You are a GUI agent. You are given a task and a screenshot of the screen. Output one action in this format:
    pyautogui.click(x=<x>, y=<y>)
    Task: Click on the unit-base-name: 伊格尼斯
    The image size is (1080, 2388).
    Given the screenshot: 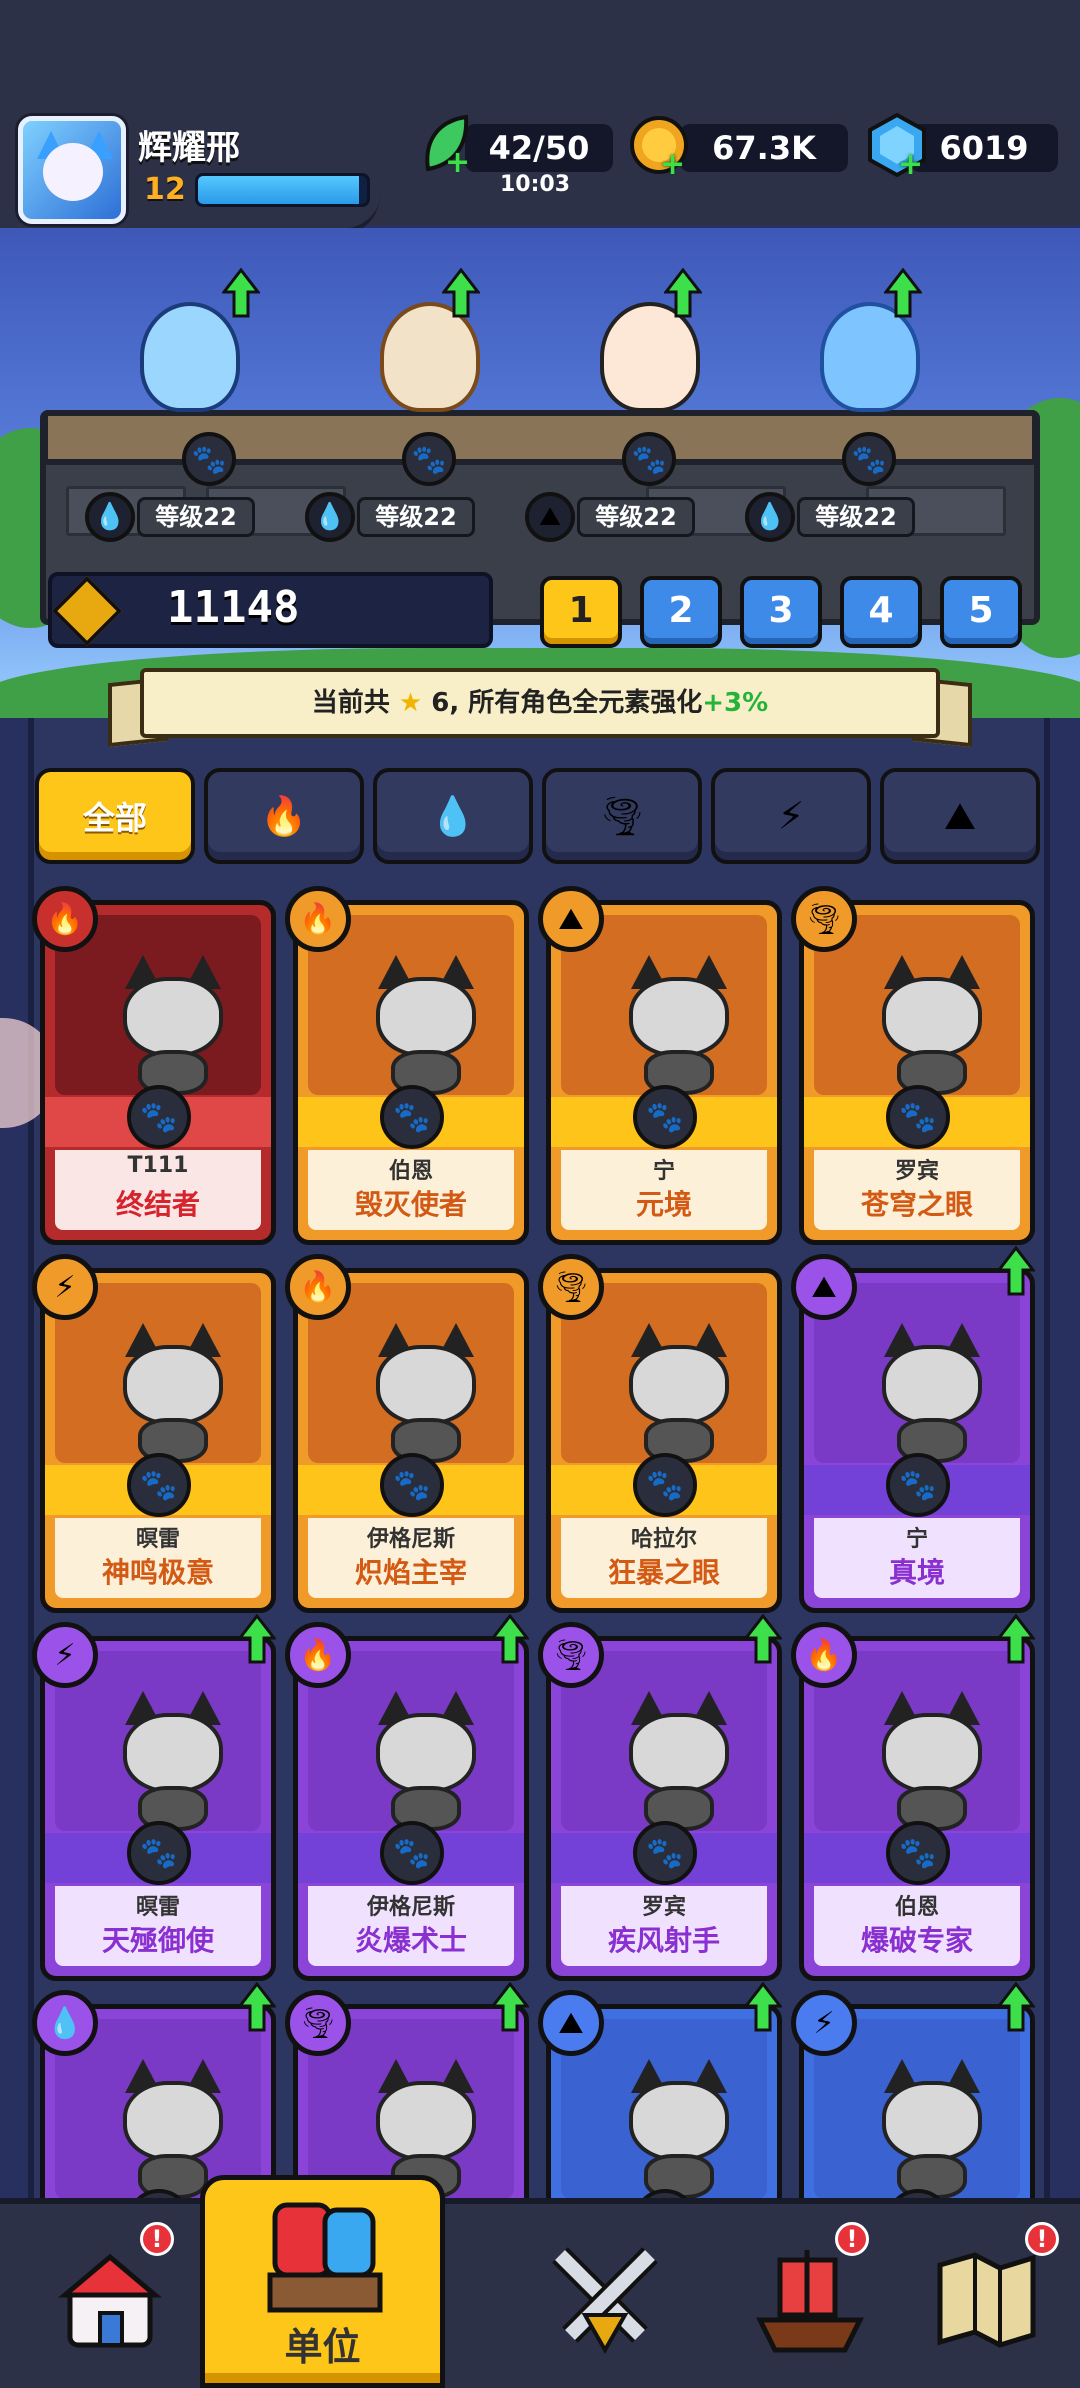 What is the action you would take?
    pyautogui.click(x=410, y=1907)
    